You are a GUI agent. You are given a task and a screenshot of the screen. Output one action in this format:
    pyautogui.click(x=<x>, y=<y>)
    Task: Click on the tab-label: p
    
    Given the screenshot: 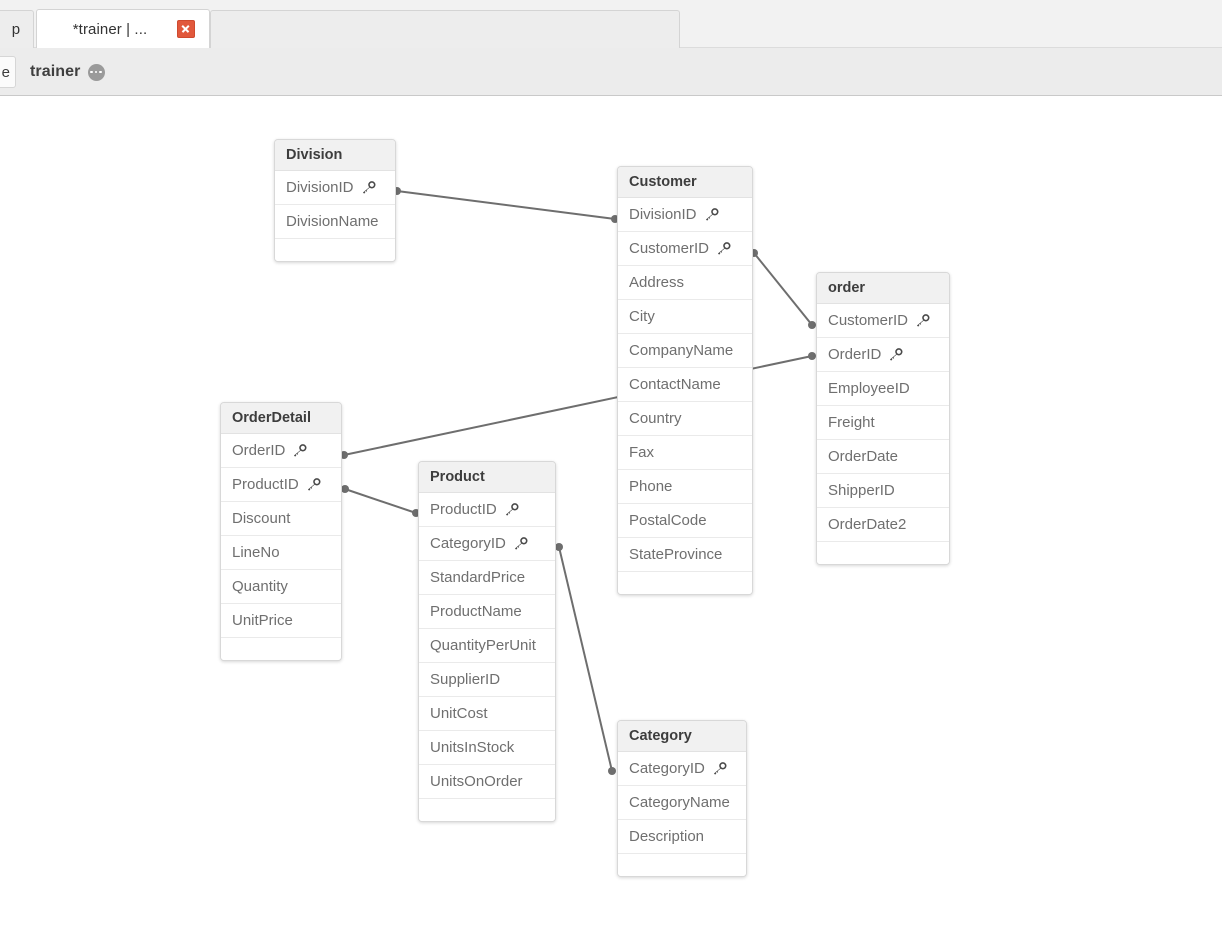 What is the action you would take?
    pyautogui.click(x=16, y=29)
    